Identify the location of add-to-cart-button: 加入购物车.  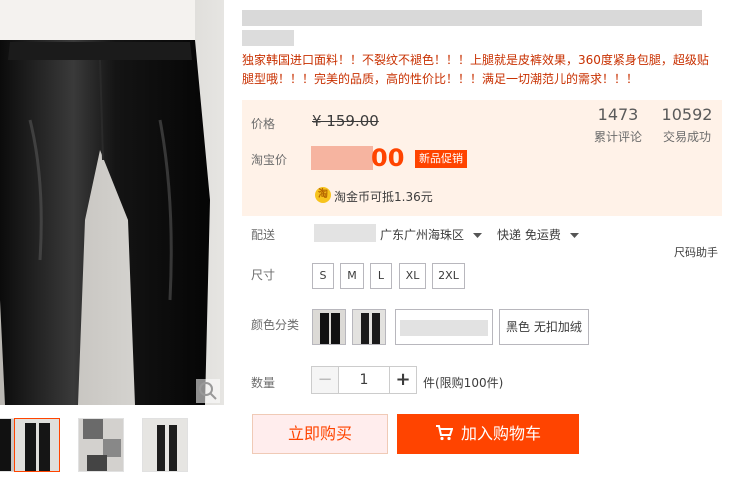
(488, 434).